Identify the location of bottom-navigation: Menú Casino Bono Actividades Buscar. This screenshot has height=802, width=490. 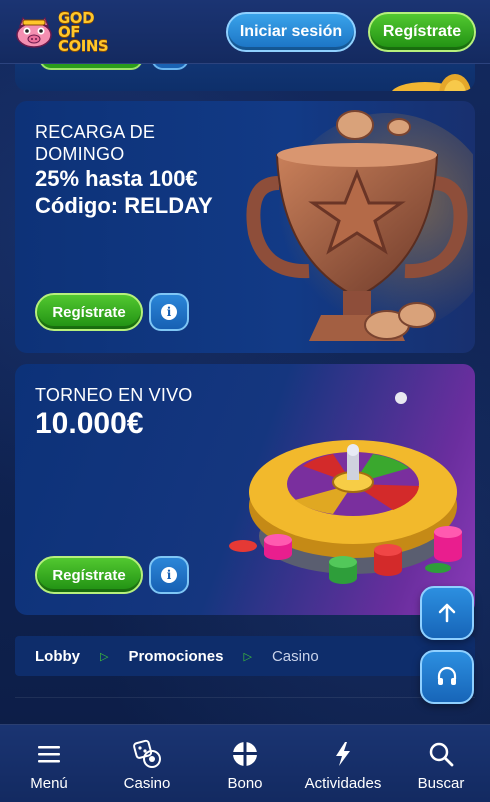
(245, 763).